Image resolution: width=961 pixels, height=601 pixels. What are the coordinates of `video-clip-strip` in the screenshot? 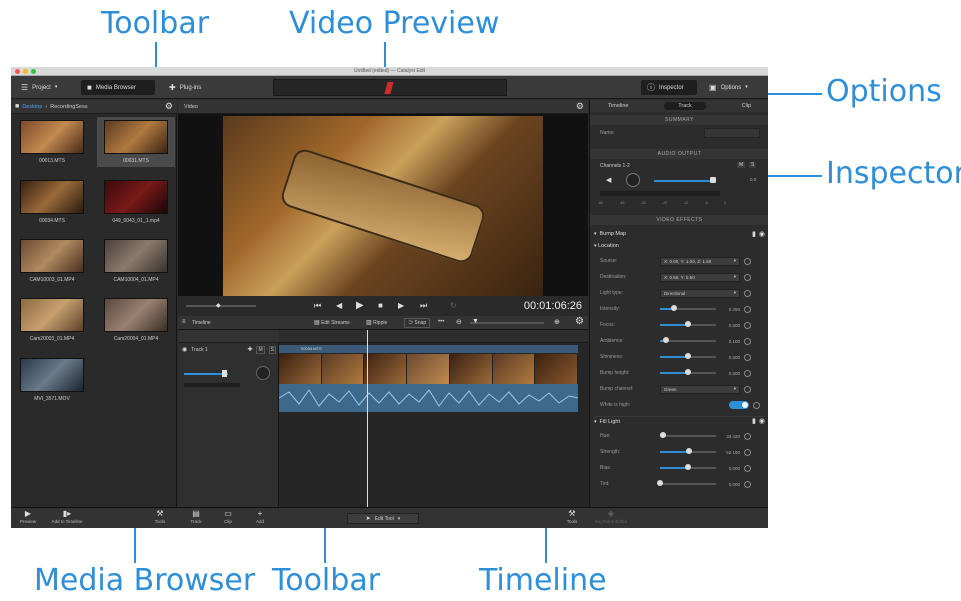 It's located at (429, 369).